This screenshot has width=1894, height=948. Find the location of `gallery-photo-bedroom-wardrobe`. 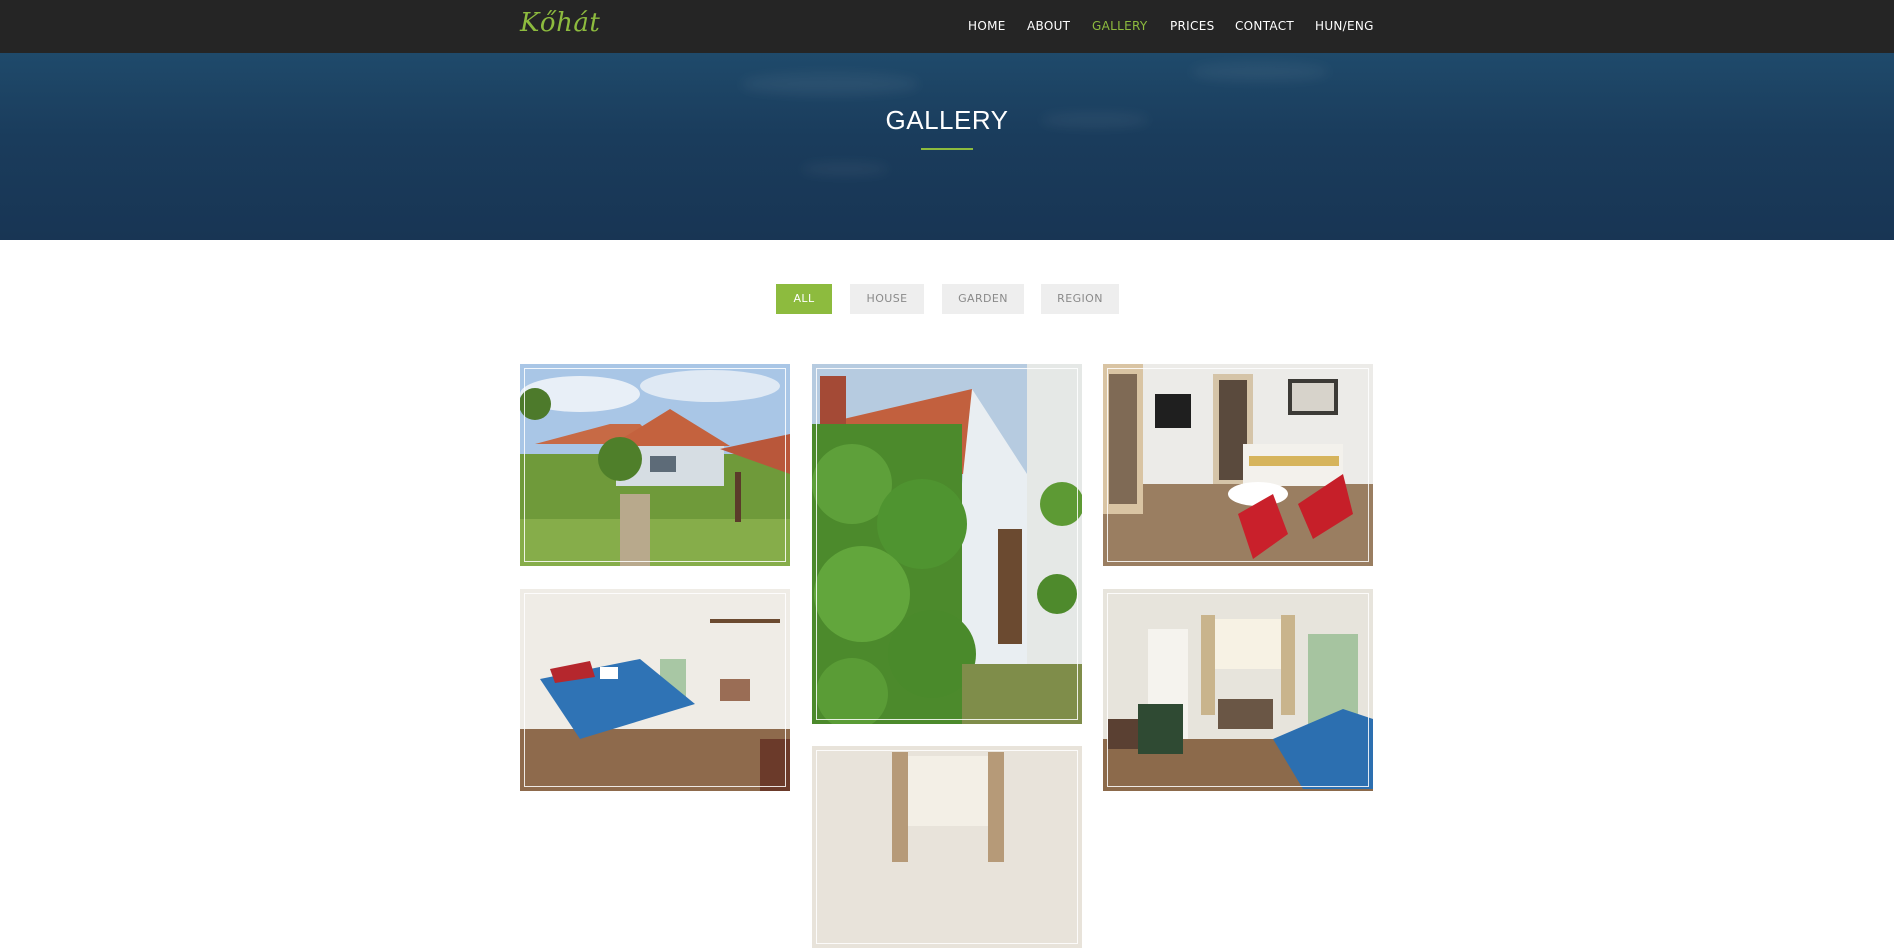

gallery-photo-bedroom-wardrobe is located at coordinates (1238, 690).